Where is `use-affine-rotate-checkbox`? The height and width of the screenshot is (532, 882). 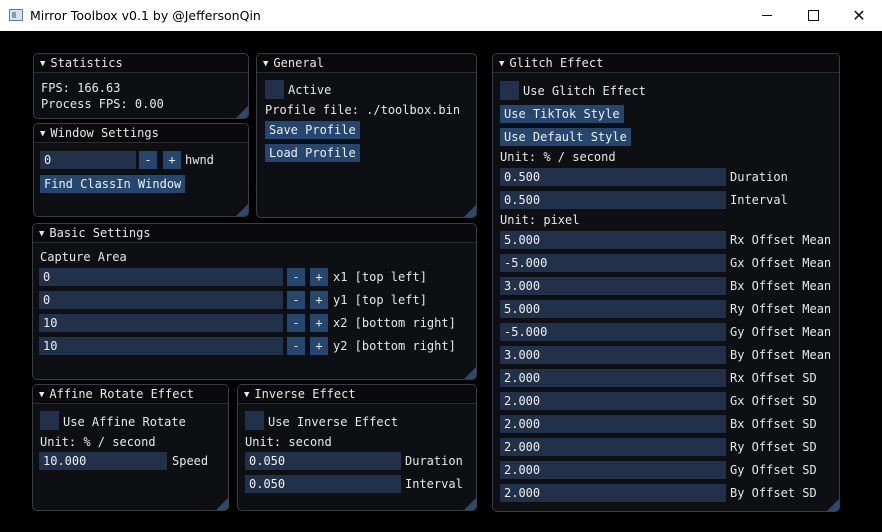
use-affine-rotate-checkbox is located at coordinates (49, 420).